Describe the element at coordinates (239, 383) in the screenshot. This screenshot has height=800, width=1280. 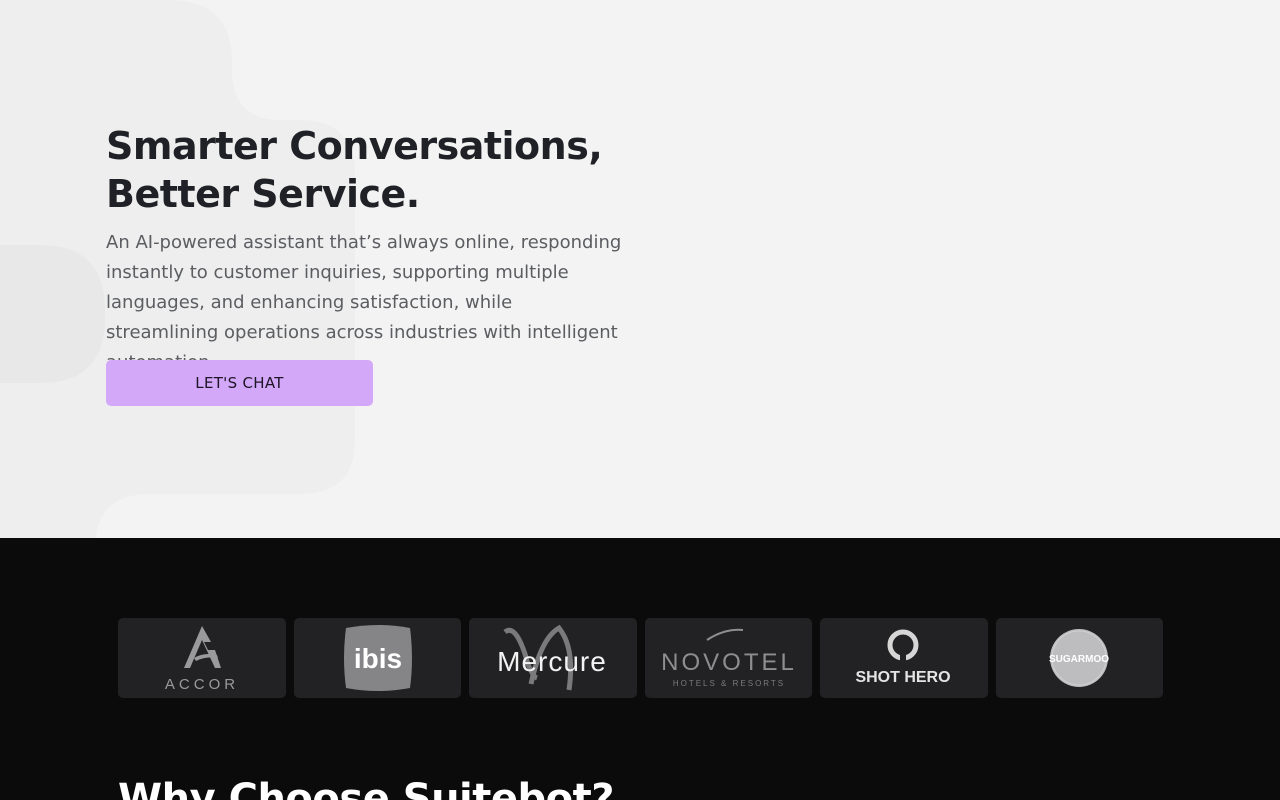
I see `lets-chat-button: LET'S CHAT` at that location.